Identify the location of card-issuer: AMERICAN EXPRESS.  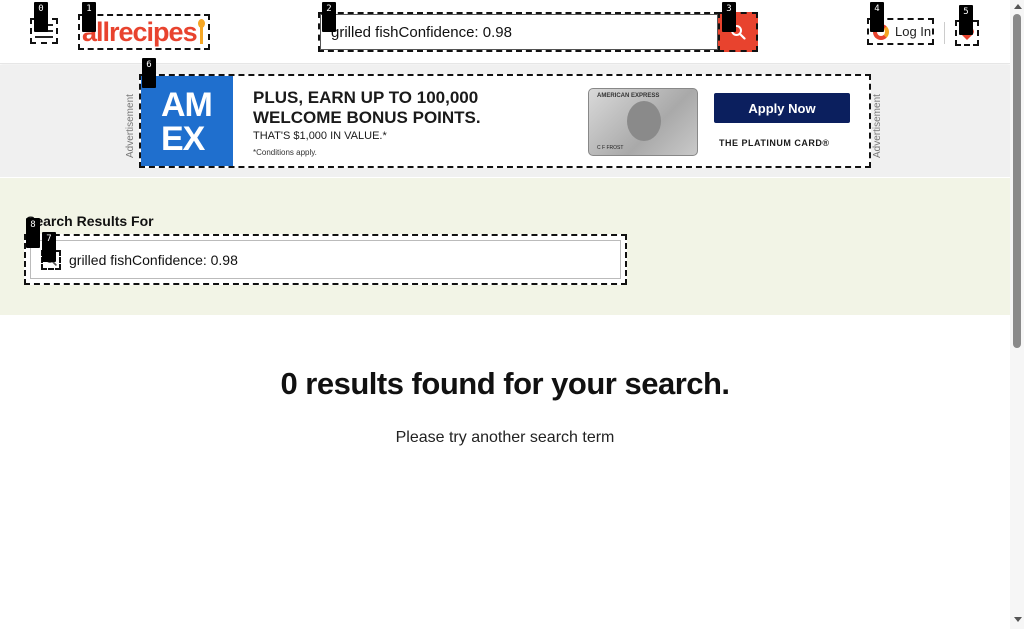
(628, 96).